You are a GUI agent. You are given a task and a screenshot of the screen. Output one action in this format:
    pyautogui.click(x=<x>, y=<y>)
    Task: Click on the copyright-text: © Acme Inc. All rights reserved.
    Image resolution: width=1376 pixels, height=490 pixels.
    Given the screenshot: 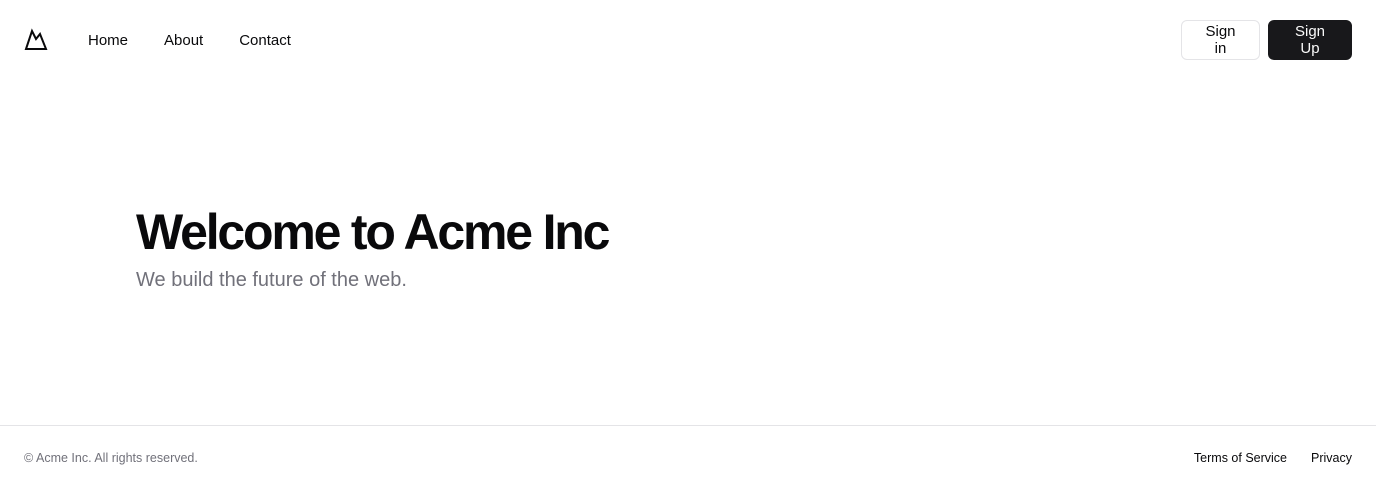 What is the action you would take?
    pyautogui.click(x=111, y=458)
    